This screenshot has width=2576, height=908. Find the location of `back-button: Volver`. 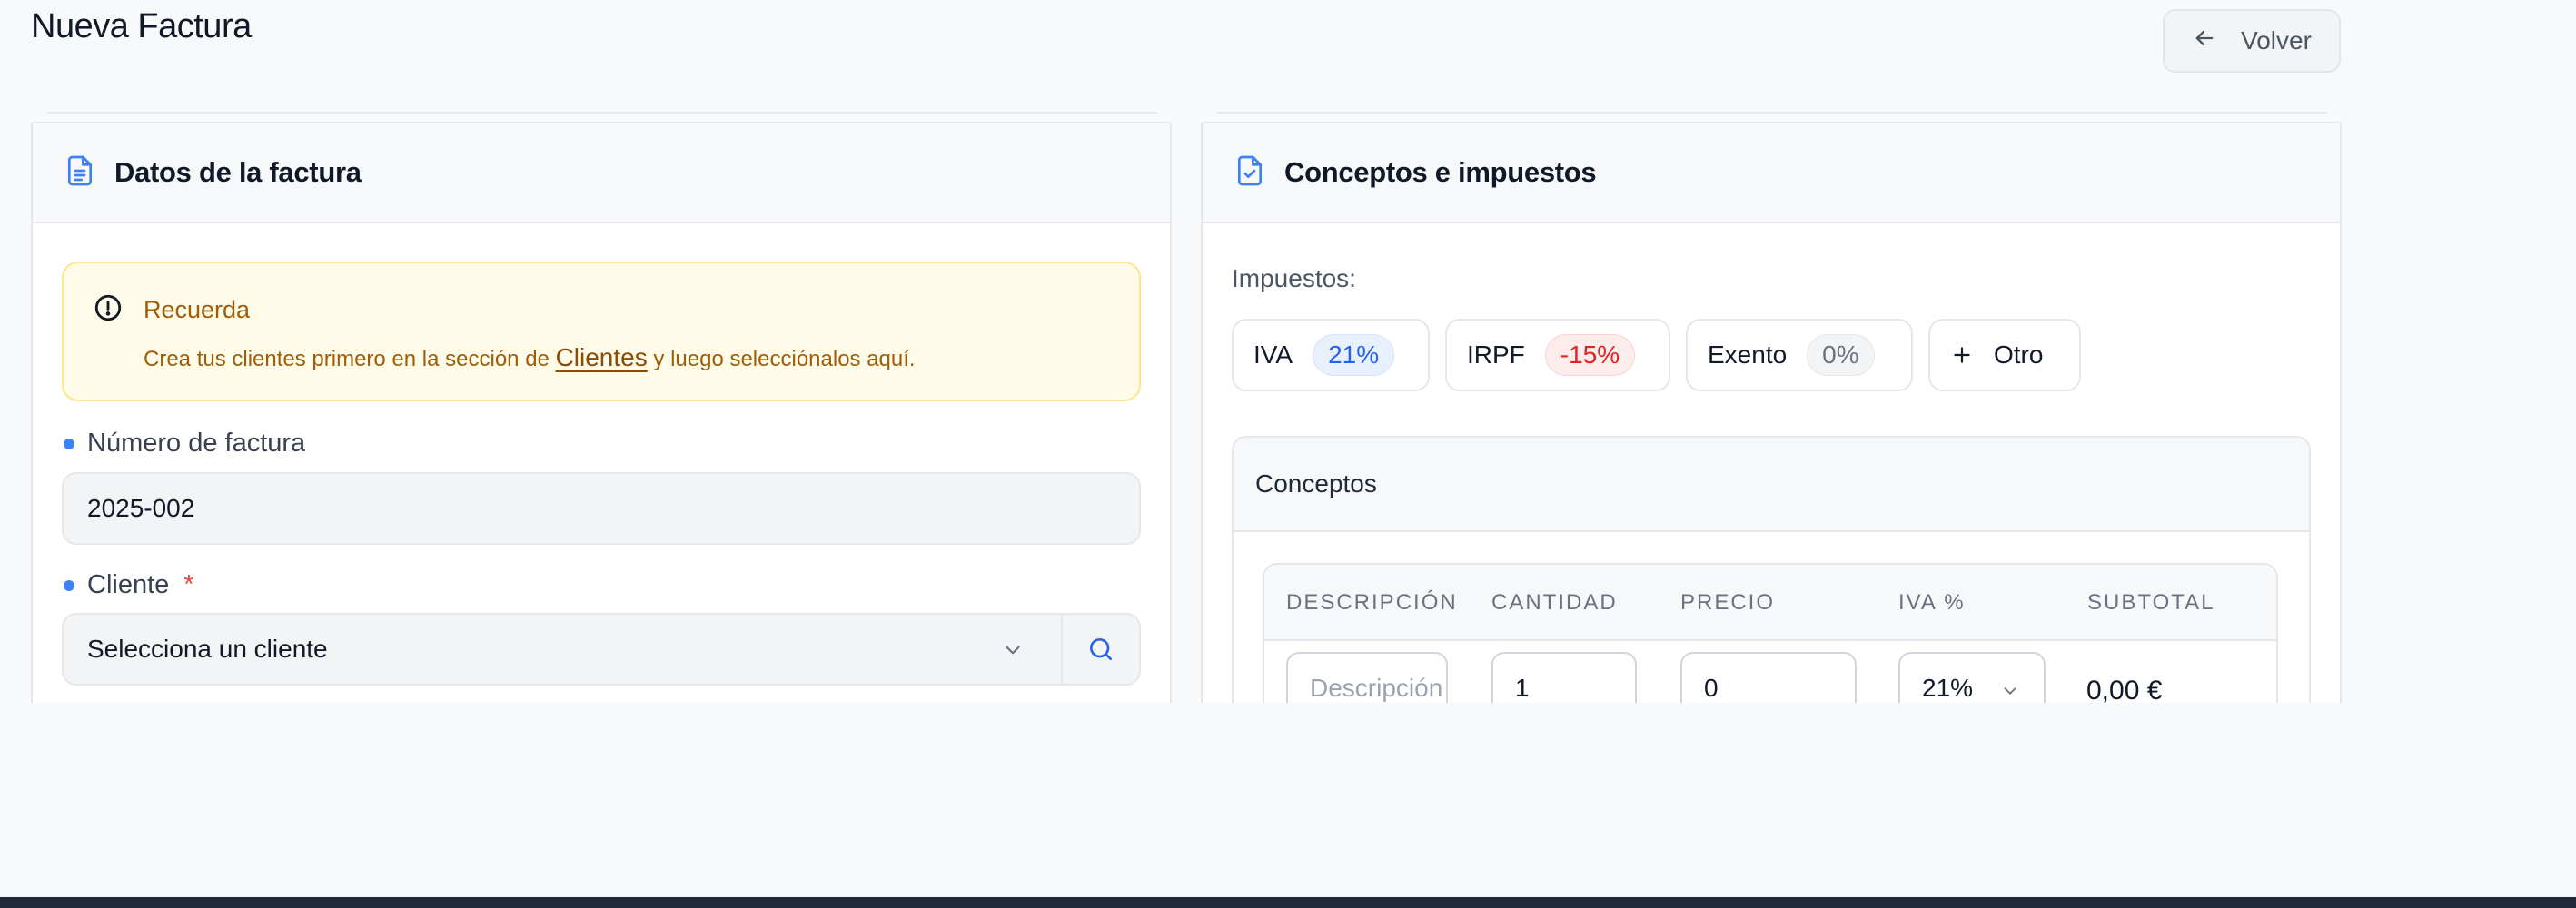

back-button: Volver is located at coordinates (2252, 41).